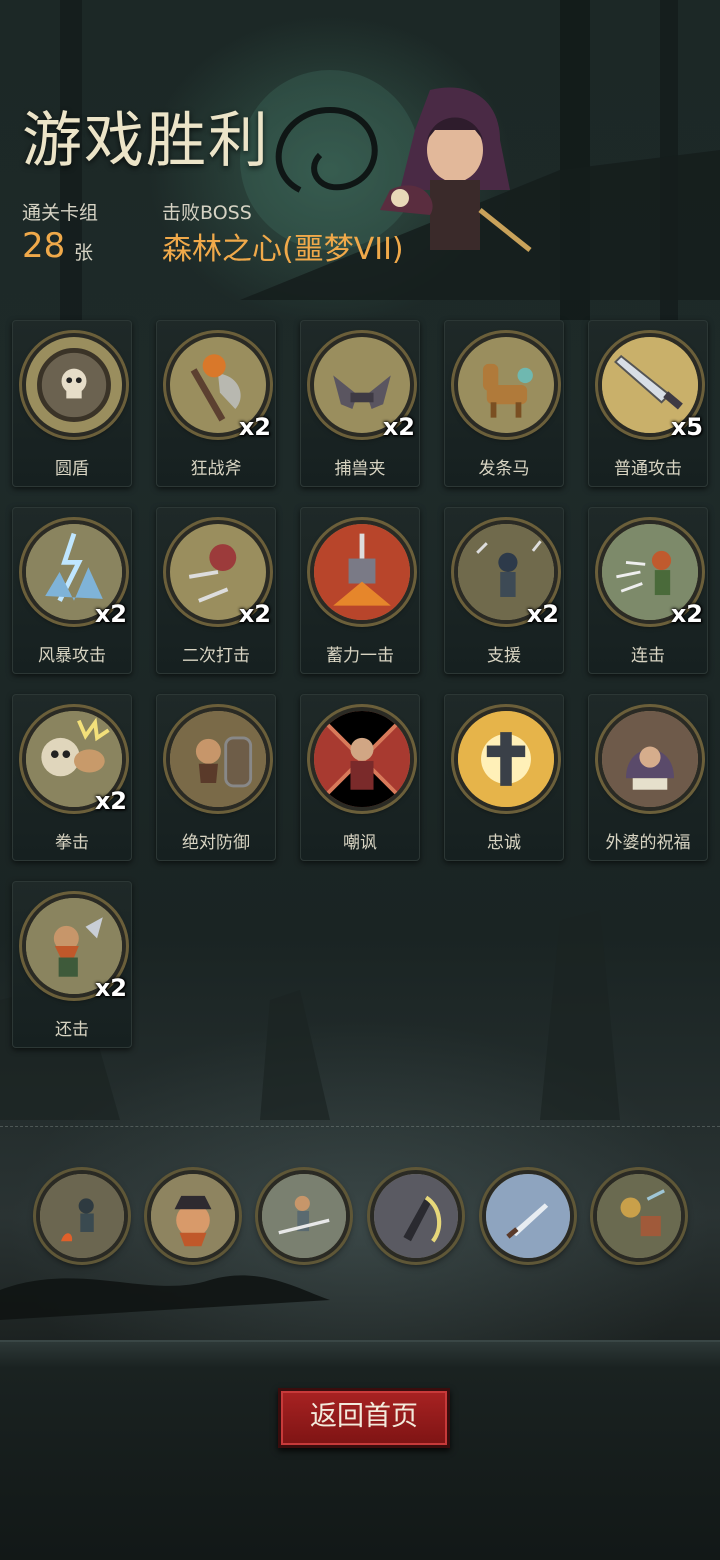  What do you see at coordinates (216, 590) in the screenshot?
I see `deck-card: x2 二次打击` at bounding box center [216, 590].